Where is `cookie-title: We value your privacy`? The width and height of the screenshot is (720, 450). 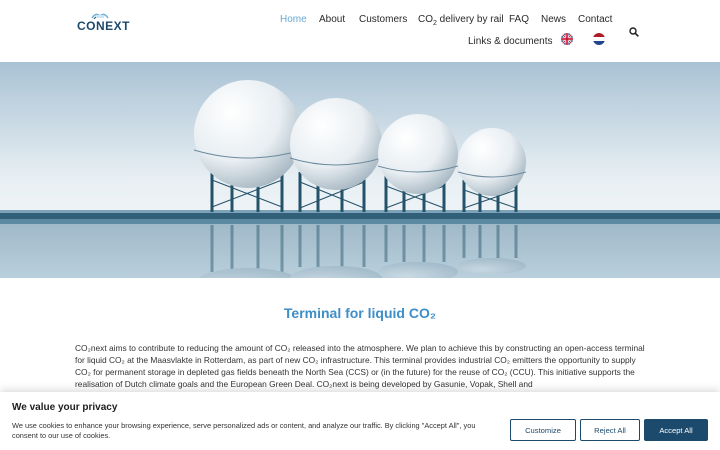
cookie-title: We value your privacy is located at coordinates (65, 407).